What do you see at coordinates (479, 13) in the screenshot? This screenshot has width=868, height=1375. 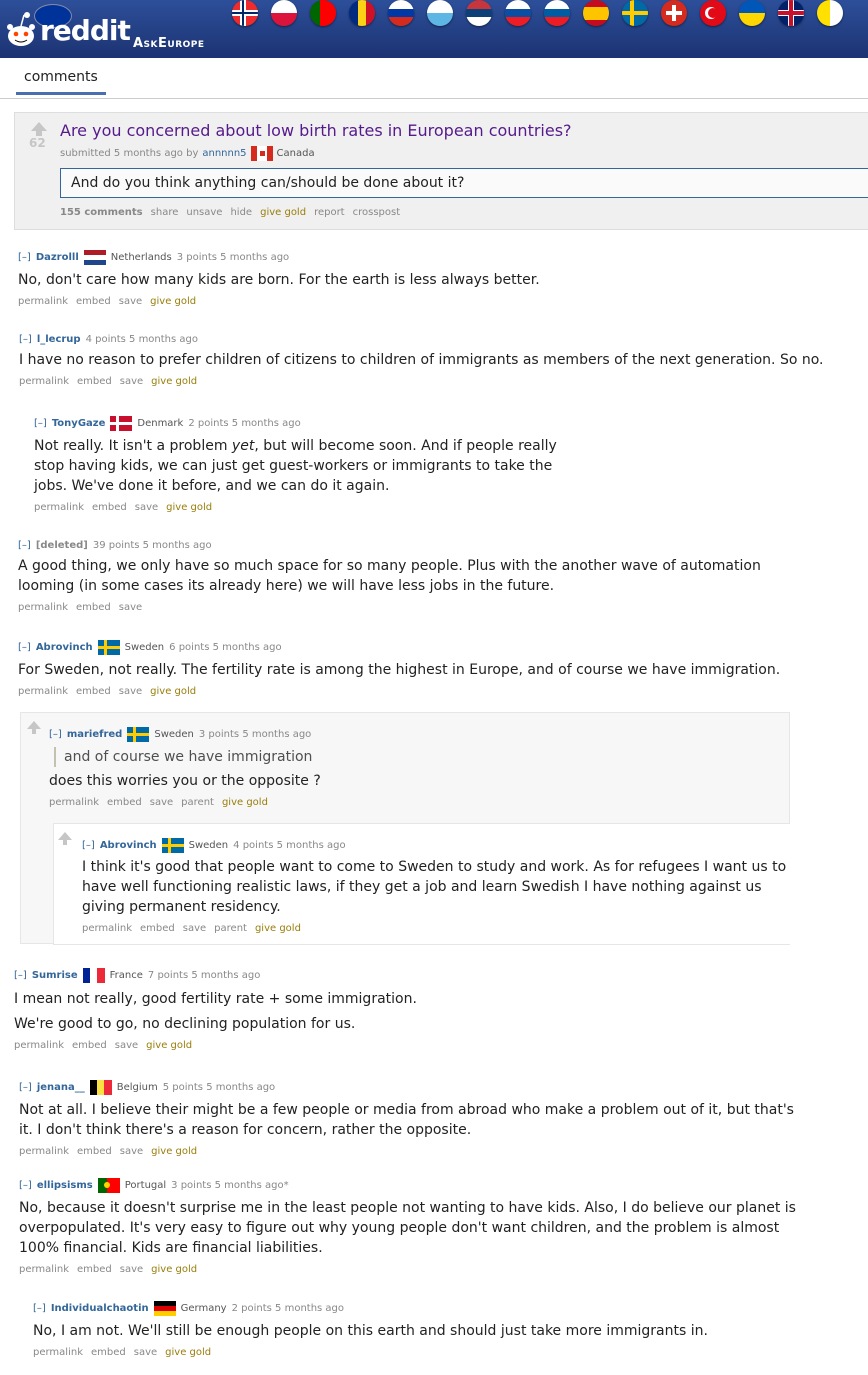 I see `serbia-flag-icon` at bounding box center [479, 13].